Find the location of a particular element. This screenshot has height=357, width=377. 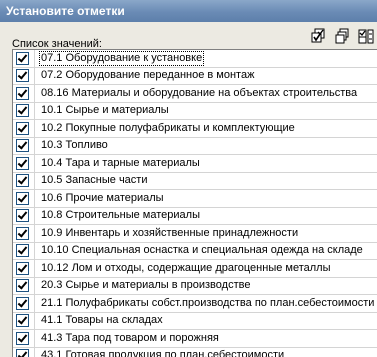

list-item: 10.8 Строительные материалы is located at coordinates (195, 216).